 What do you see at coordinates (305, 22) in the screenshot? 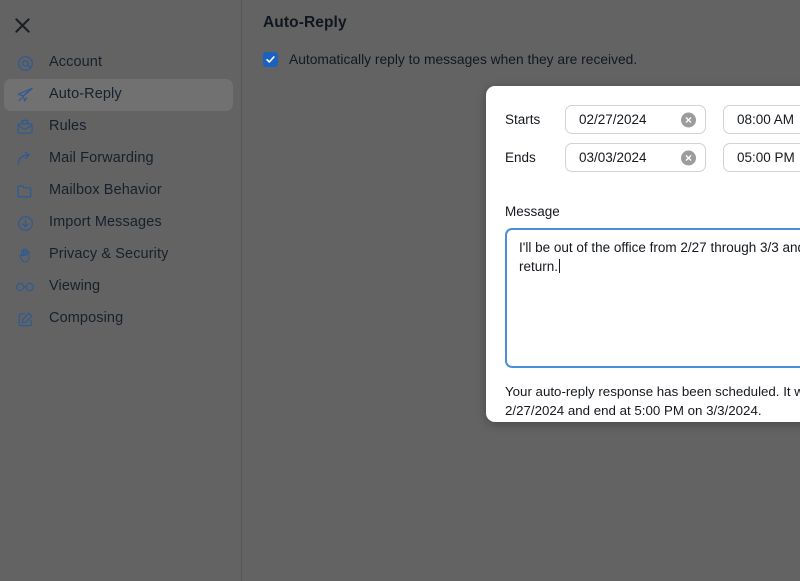
I see `page-title: Auto-Reply` at bounding box center [305, 22].